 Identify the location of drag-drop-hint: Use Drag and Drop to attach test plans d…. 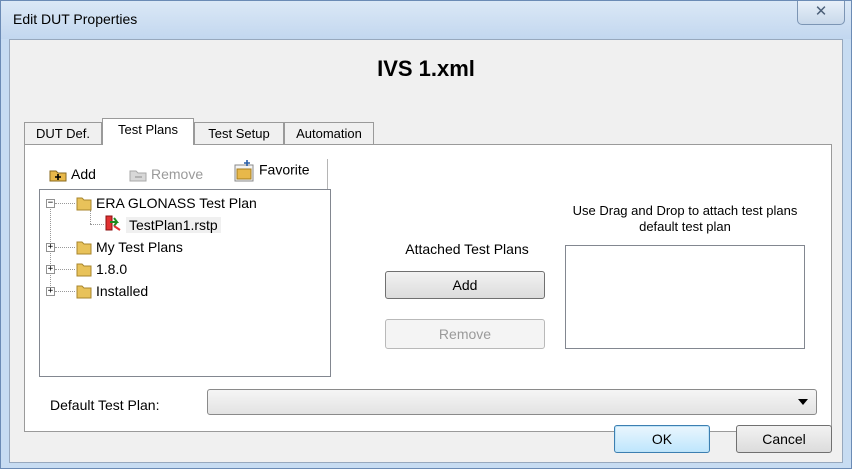
(685, 218).